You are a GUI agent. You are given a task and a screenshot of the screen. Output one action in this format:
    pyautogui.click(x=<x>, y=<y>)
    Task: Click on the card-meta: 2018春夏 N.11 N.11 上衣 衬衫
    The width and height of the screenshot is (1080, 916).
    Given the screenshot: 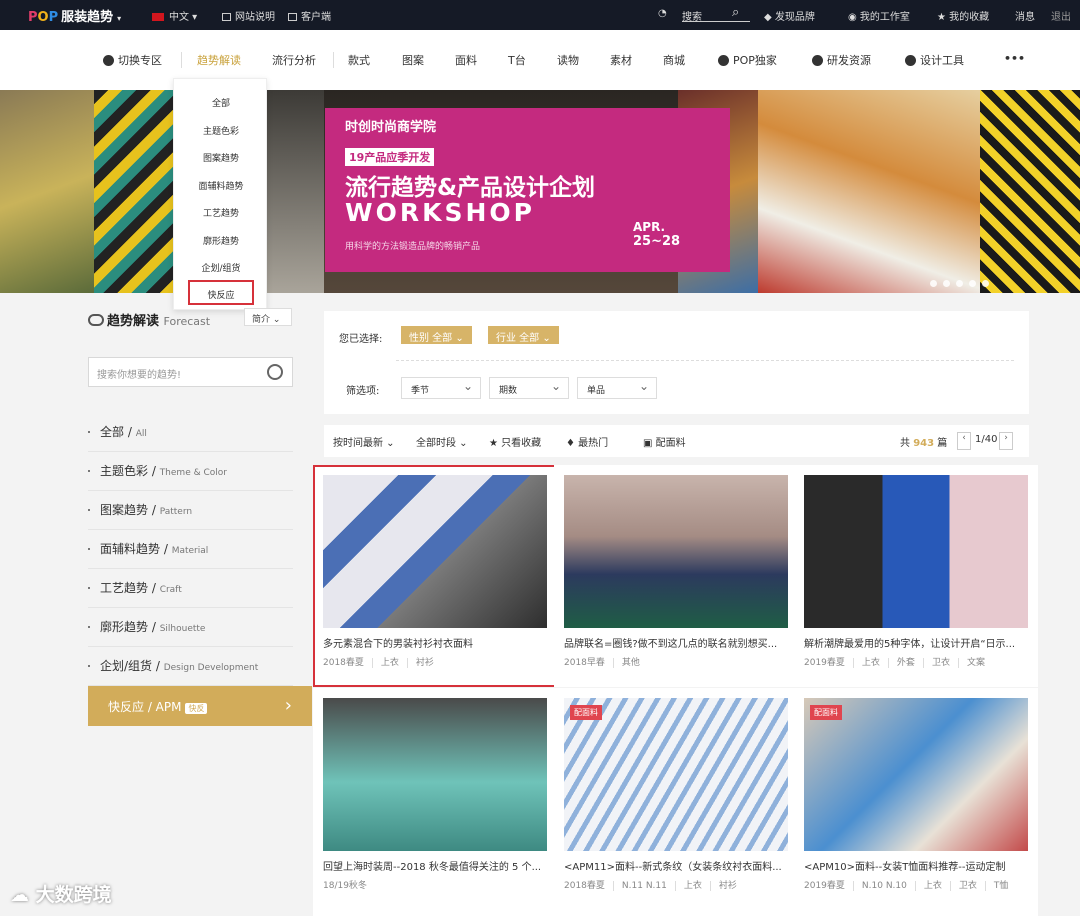 What is the action you would take?
    pyautogui.click(x=650, y=886)
    